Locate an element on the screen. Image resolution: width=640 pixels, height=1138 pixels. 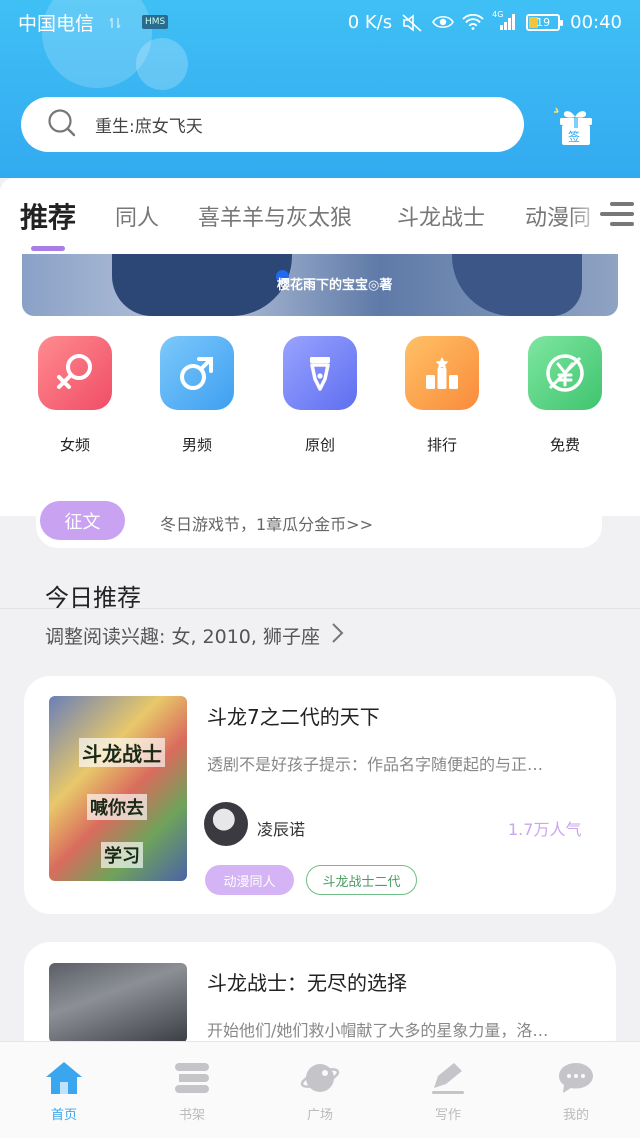
nav-bookshelf: 书架 is located at coordinates (192, 1082).